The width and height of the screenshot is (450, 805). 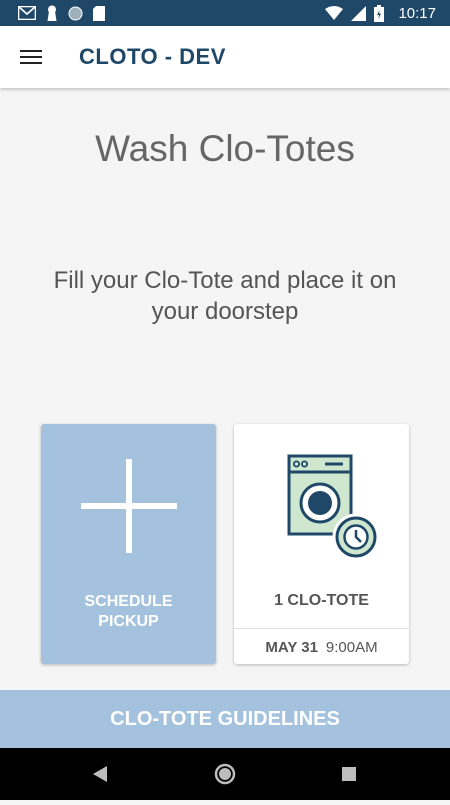 What do you see at coordinates (351, 647) in the screenshot?
I see `tote-time: 9:00AM` at bounding box center [351, 647].